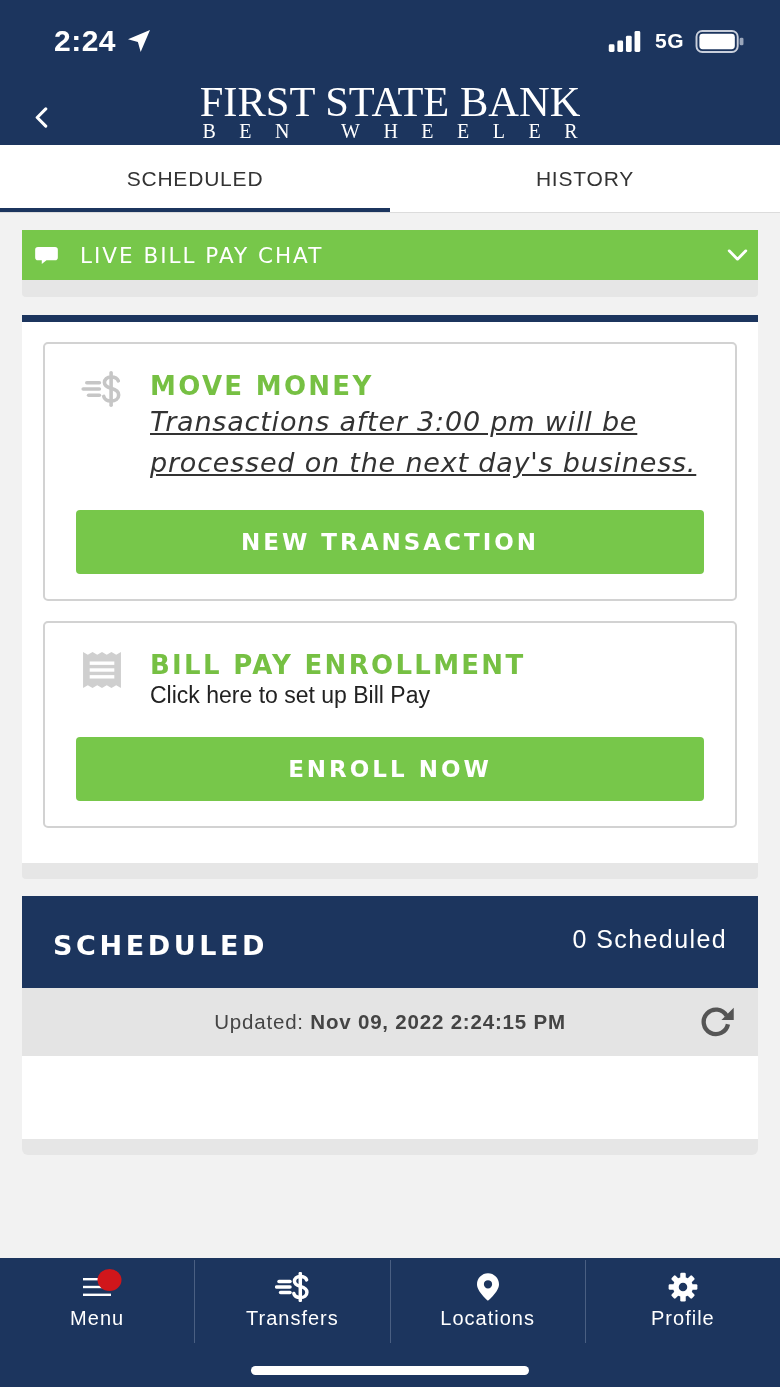 This screenshot has width=780, height=1387. I want to click on status-time: 2:24, so click(85, 41).